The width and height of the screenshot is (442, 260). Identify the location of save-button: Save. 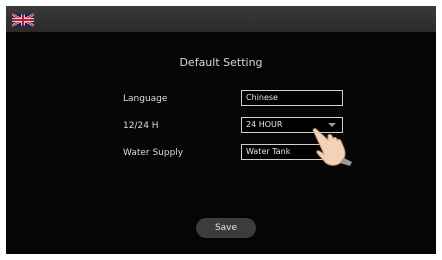
(226, 228).